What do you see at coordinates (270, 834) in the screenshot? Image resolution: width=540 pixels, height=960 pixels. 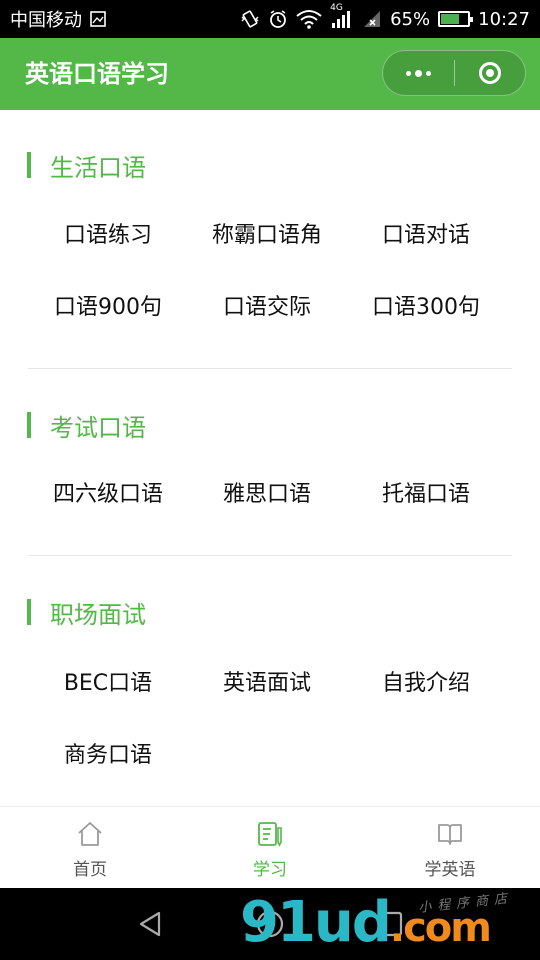 I see `notebook-pen-icon` at bounding box center [270, 834].